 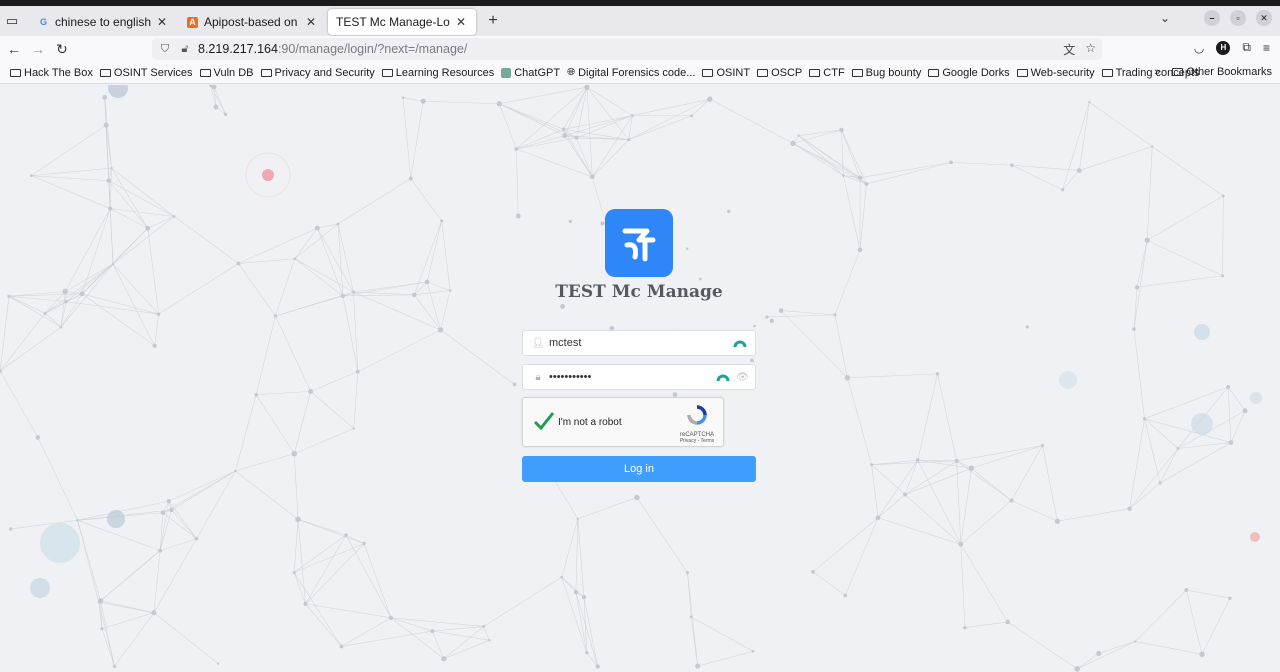 I want to click on username-input: mctest, so click(x=640, y=343).